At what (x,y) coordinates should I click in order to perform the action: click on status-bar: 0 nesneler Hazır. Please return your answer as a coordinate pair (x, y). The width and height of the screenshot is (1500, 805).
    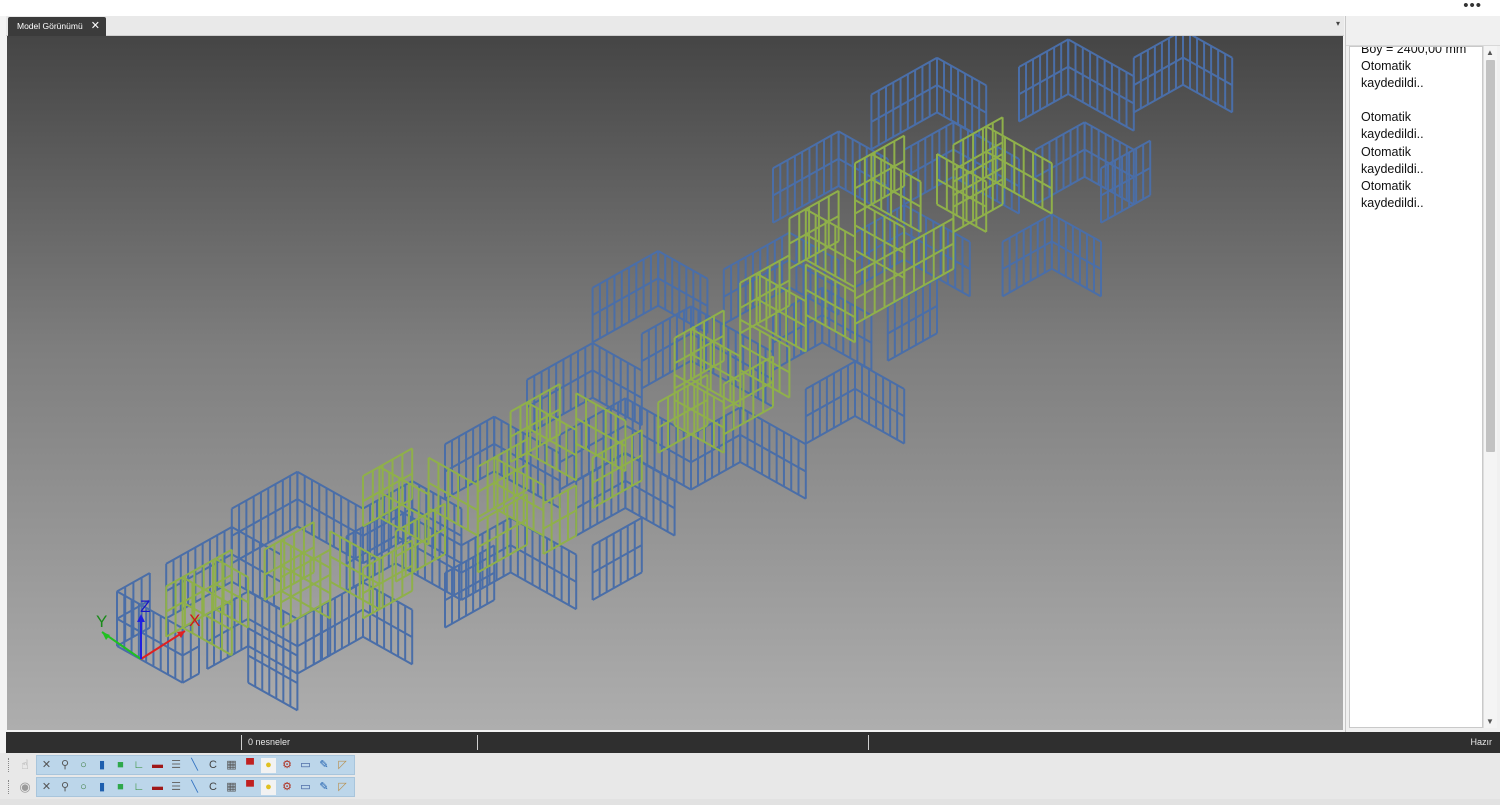
    Looking at the image, I should click on (753, 742).